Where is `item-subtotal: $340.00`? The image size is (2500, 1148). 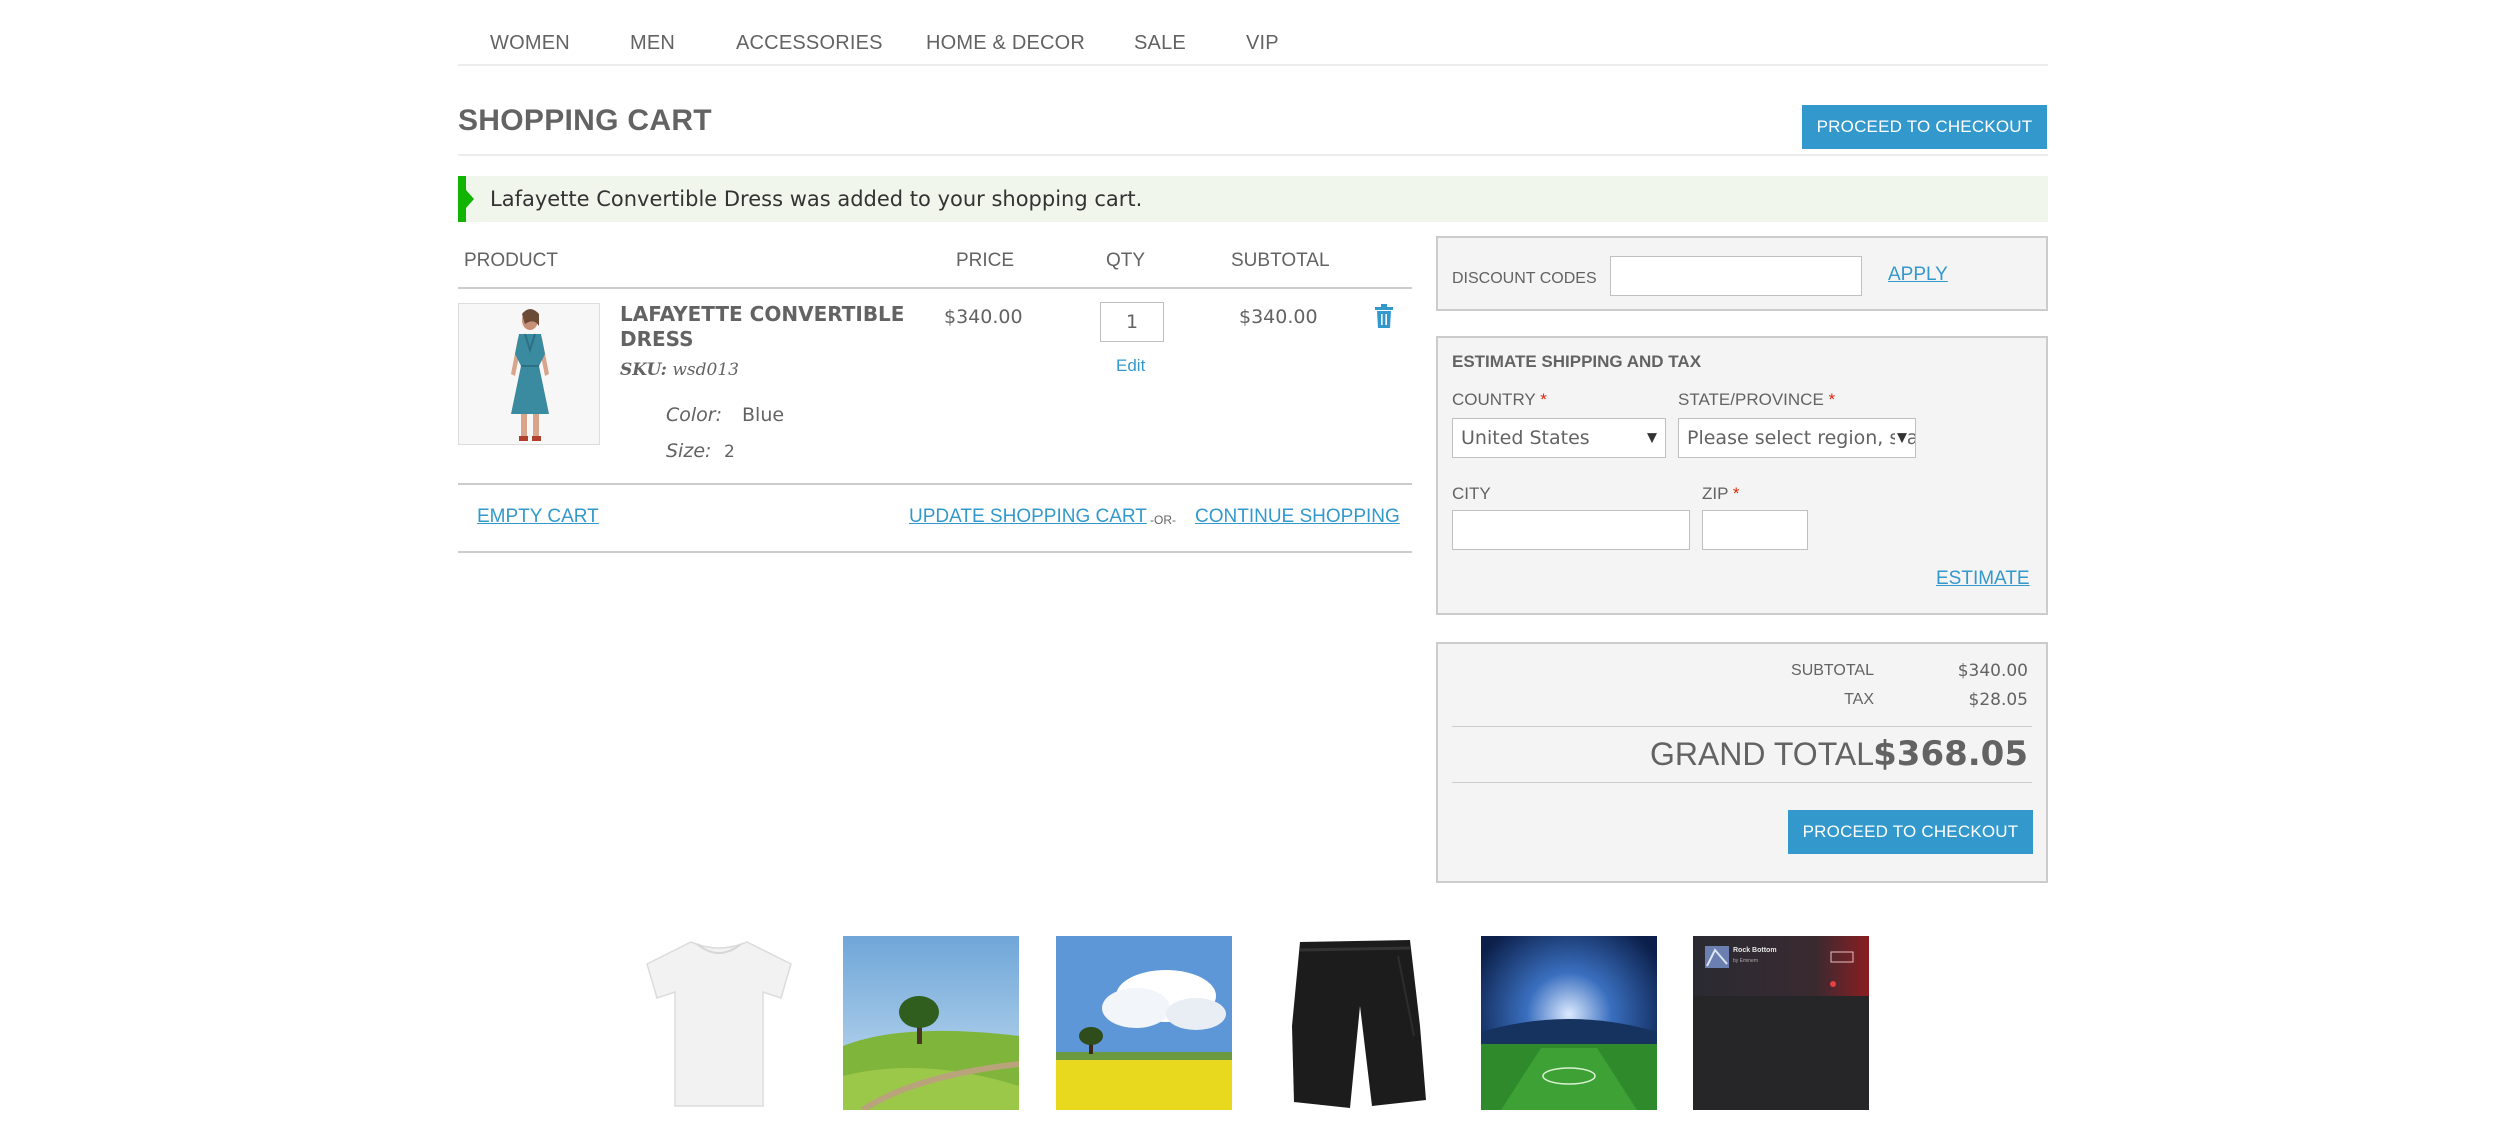 item-subtotal: $340.00 is located at coordinates (1278, 317).